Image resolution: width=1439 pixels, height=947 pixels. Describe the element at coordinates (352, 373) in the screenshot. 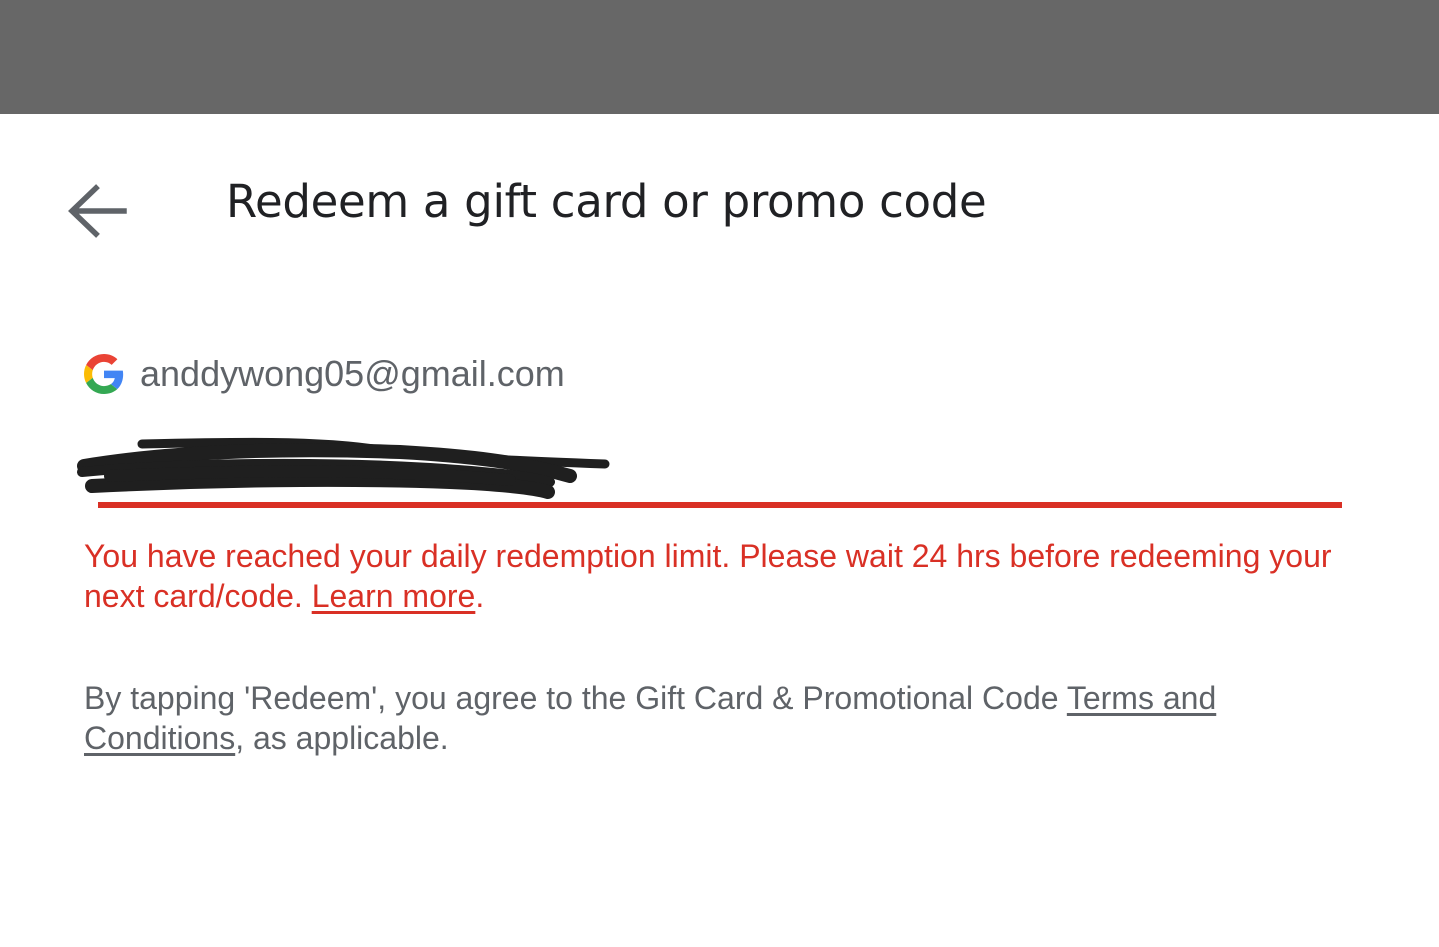

I see `account-email: anddywong05@gmail.com` at that location.